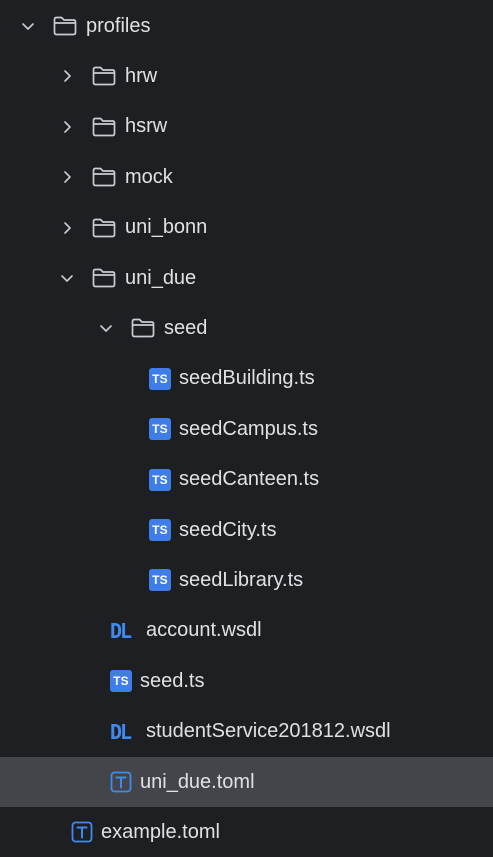 The height and width of the screenshot is (857, 493). What do you see at coordinates (268, 731) in the screenshot?
I see `tree-item-label: studentService201812.wsdl` at bounding box center [268, 731].